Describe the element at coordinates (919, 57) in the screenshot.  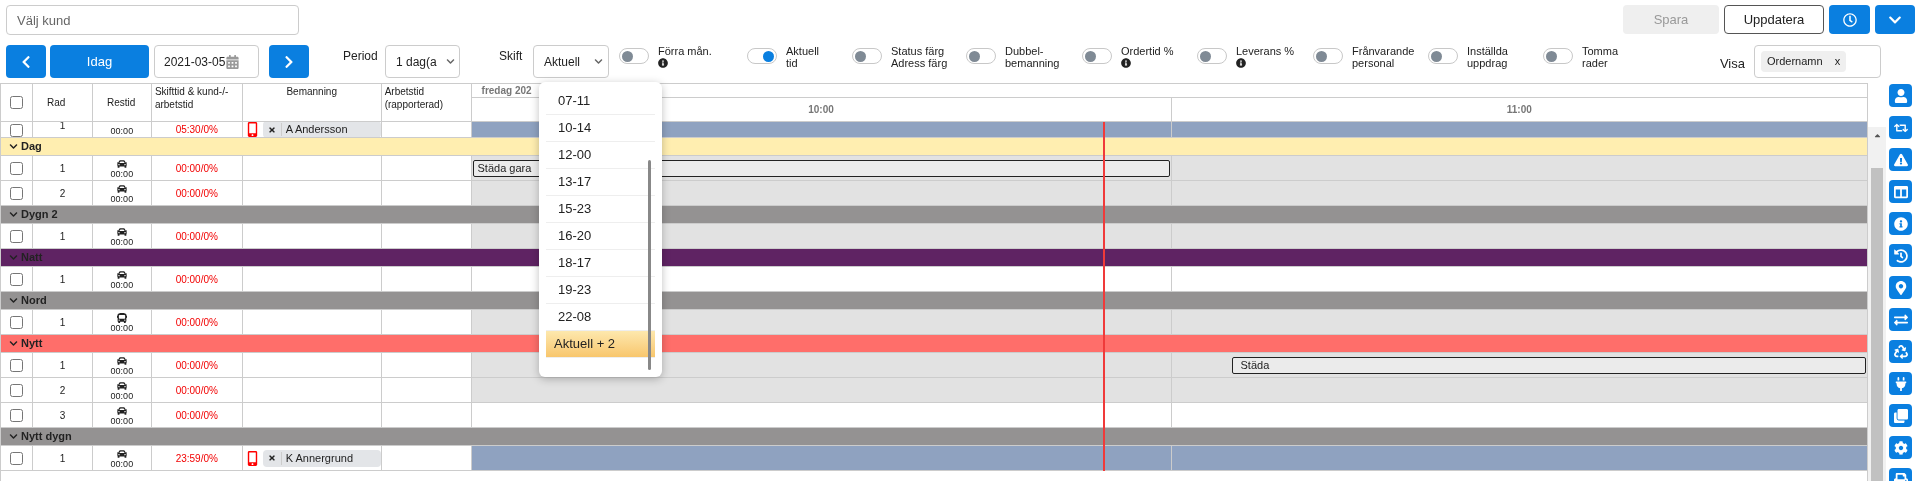
I see `toggle-label: Status färg Adress färg` at that location.